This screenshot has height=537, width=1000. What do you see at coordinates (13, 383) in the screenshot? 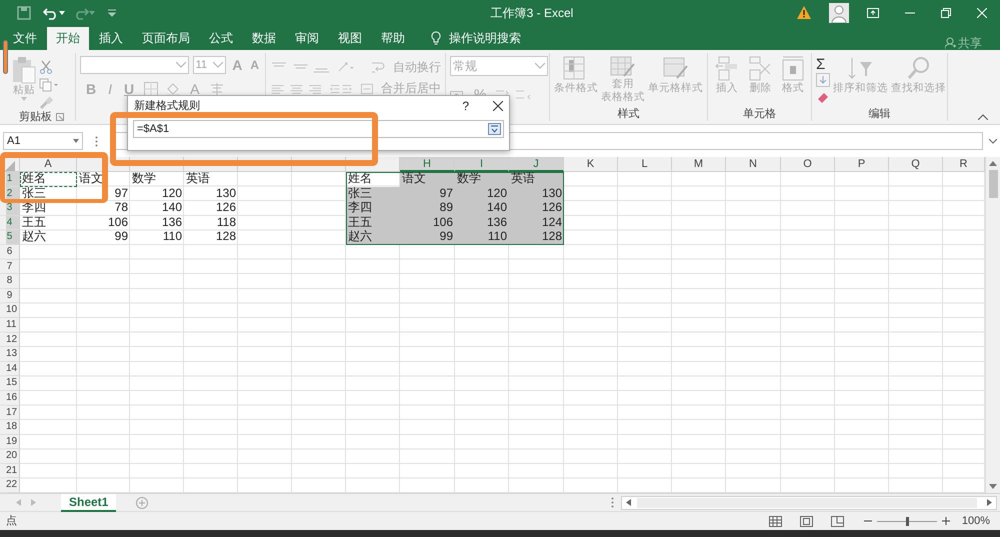
I see `row-header: 15` at bounding box center [13, 383].